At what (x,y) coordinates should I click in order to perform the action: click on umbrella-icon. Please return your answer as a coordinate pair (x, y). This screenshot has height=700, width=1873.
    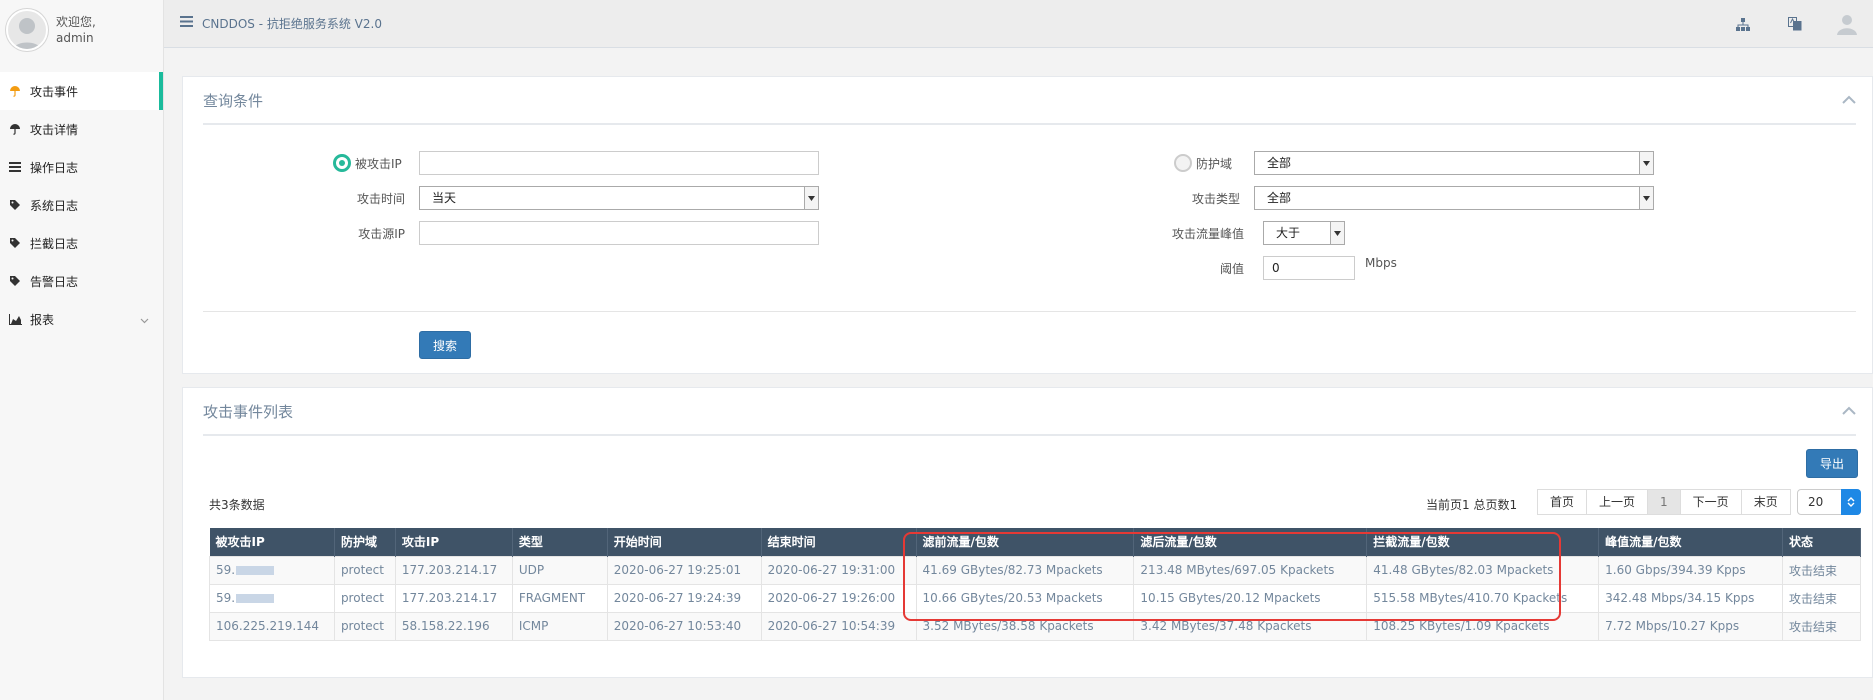
    Looking at the image, I should click on (15, 91).